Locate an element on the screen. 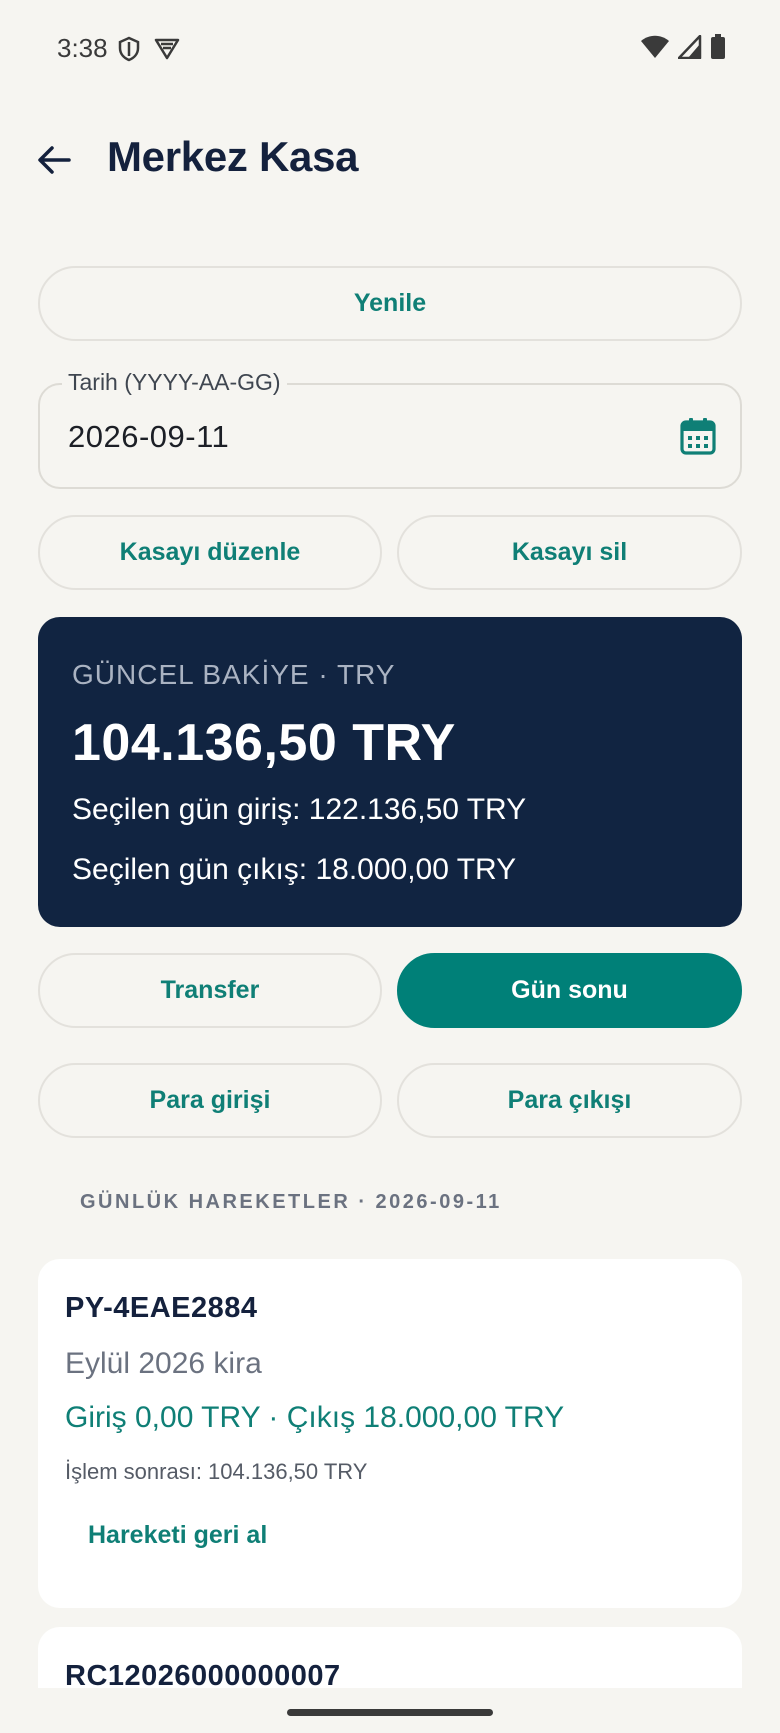 The width and height of the screenshot is (780, 1733). vpn-shield-icon is located at coordinates (167, 51).